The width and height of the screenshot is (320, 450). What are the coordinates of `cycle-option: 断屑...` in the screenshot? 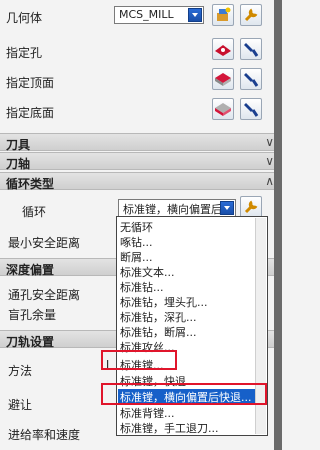 It's located at (136, 257).